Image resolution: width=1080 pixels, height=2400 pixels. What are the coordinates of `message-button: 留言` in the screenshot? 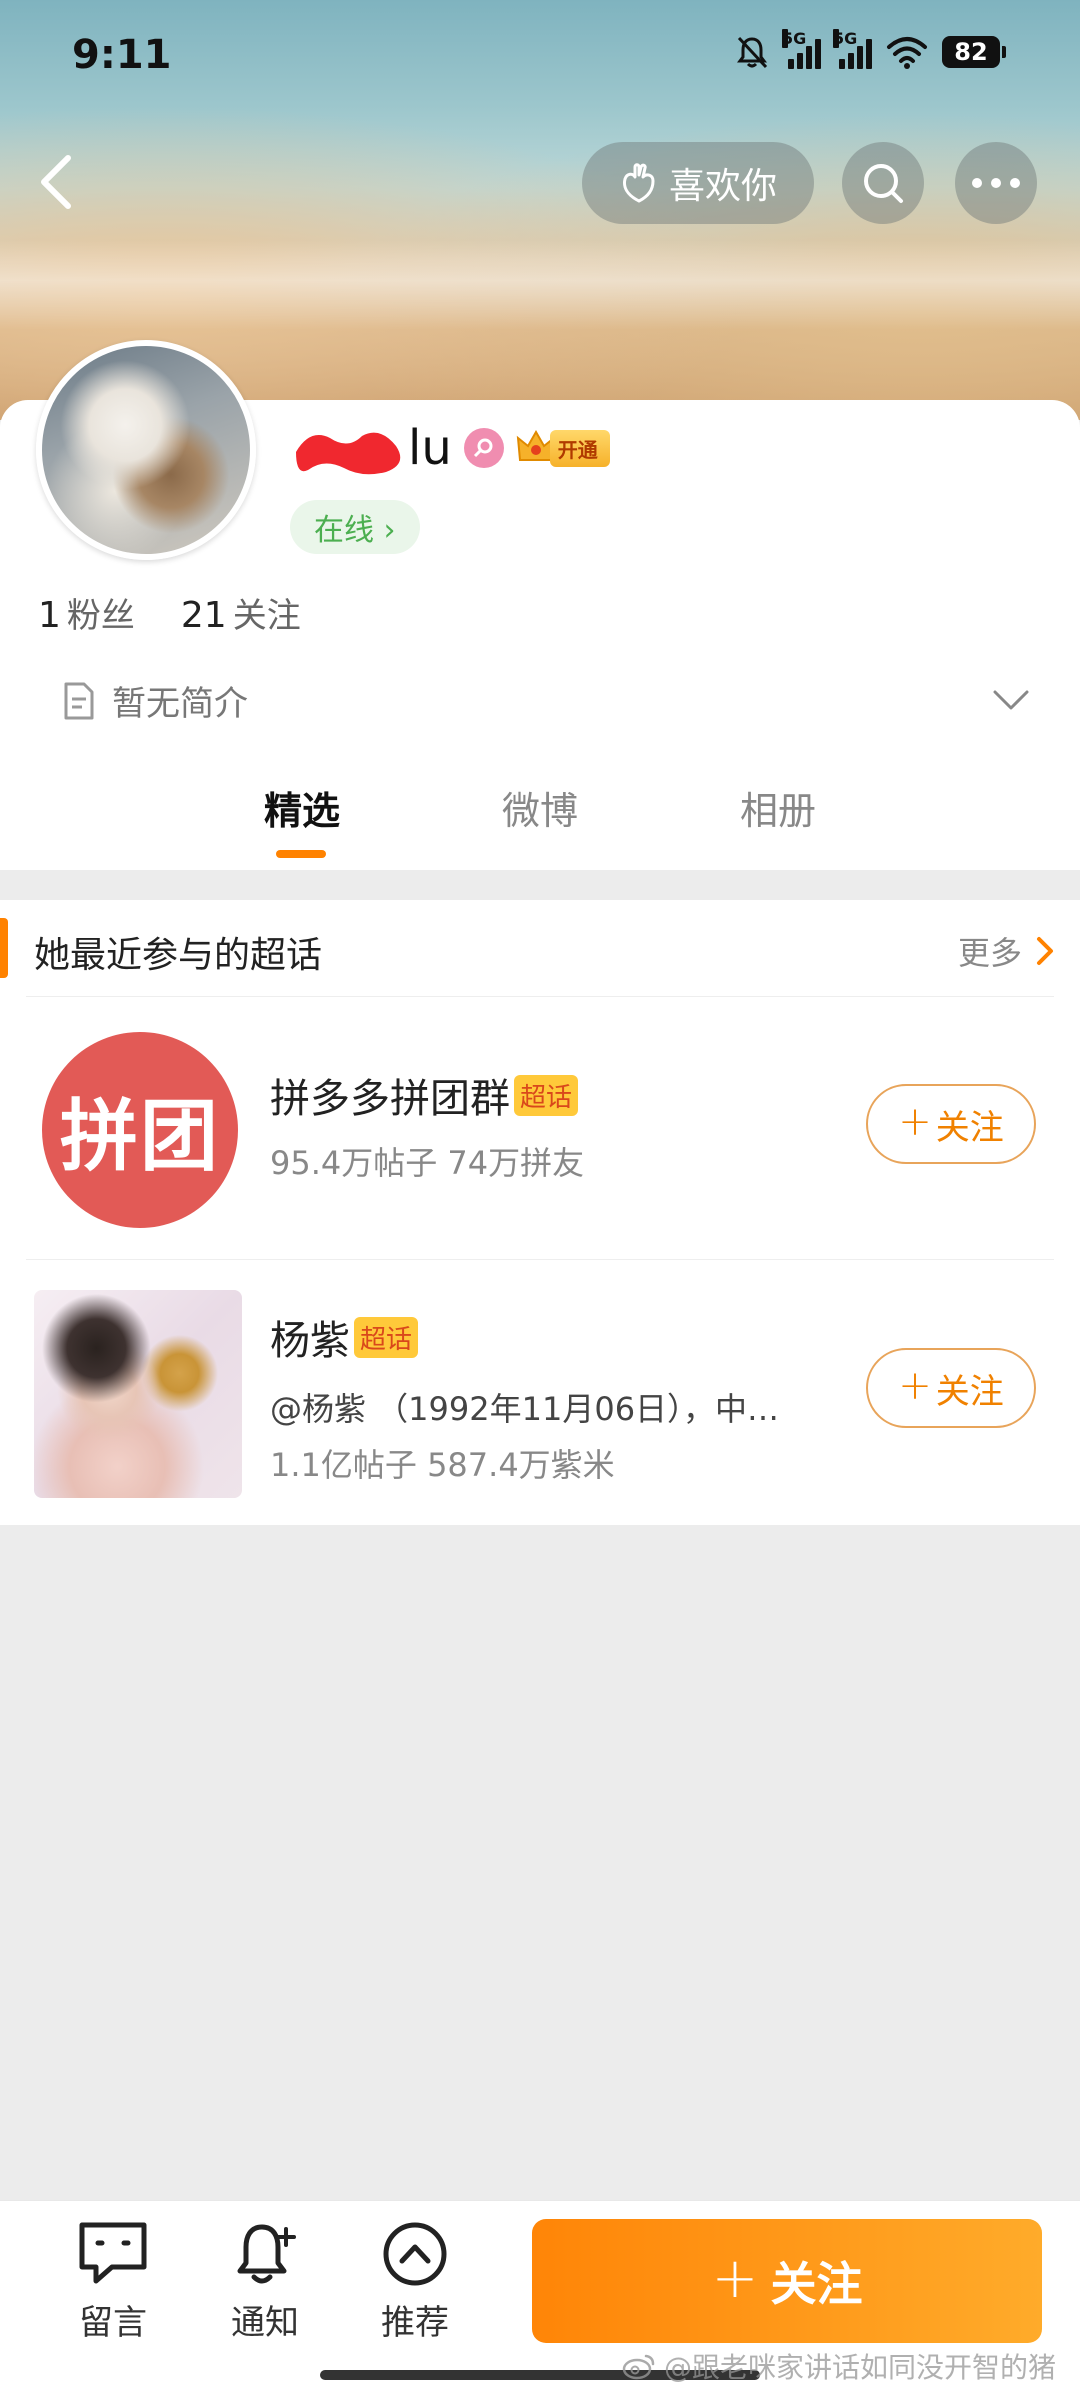 It's located at (113, 2281).